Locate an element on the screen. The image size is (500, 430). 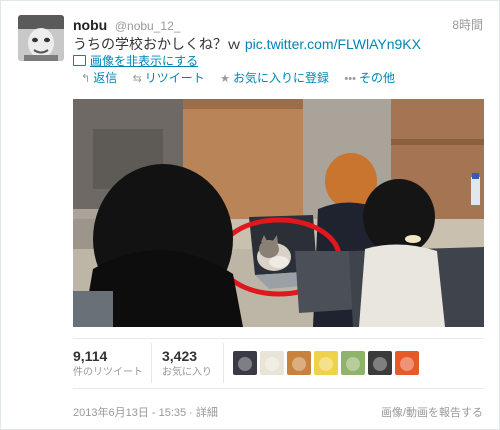
tweet-header: nobu @nobu_12_ 8時間 is located at coordinates (281, 25).